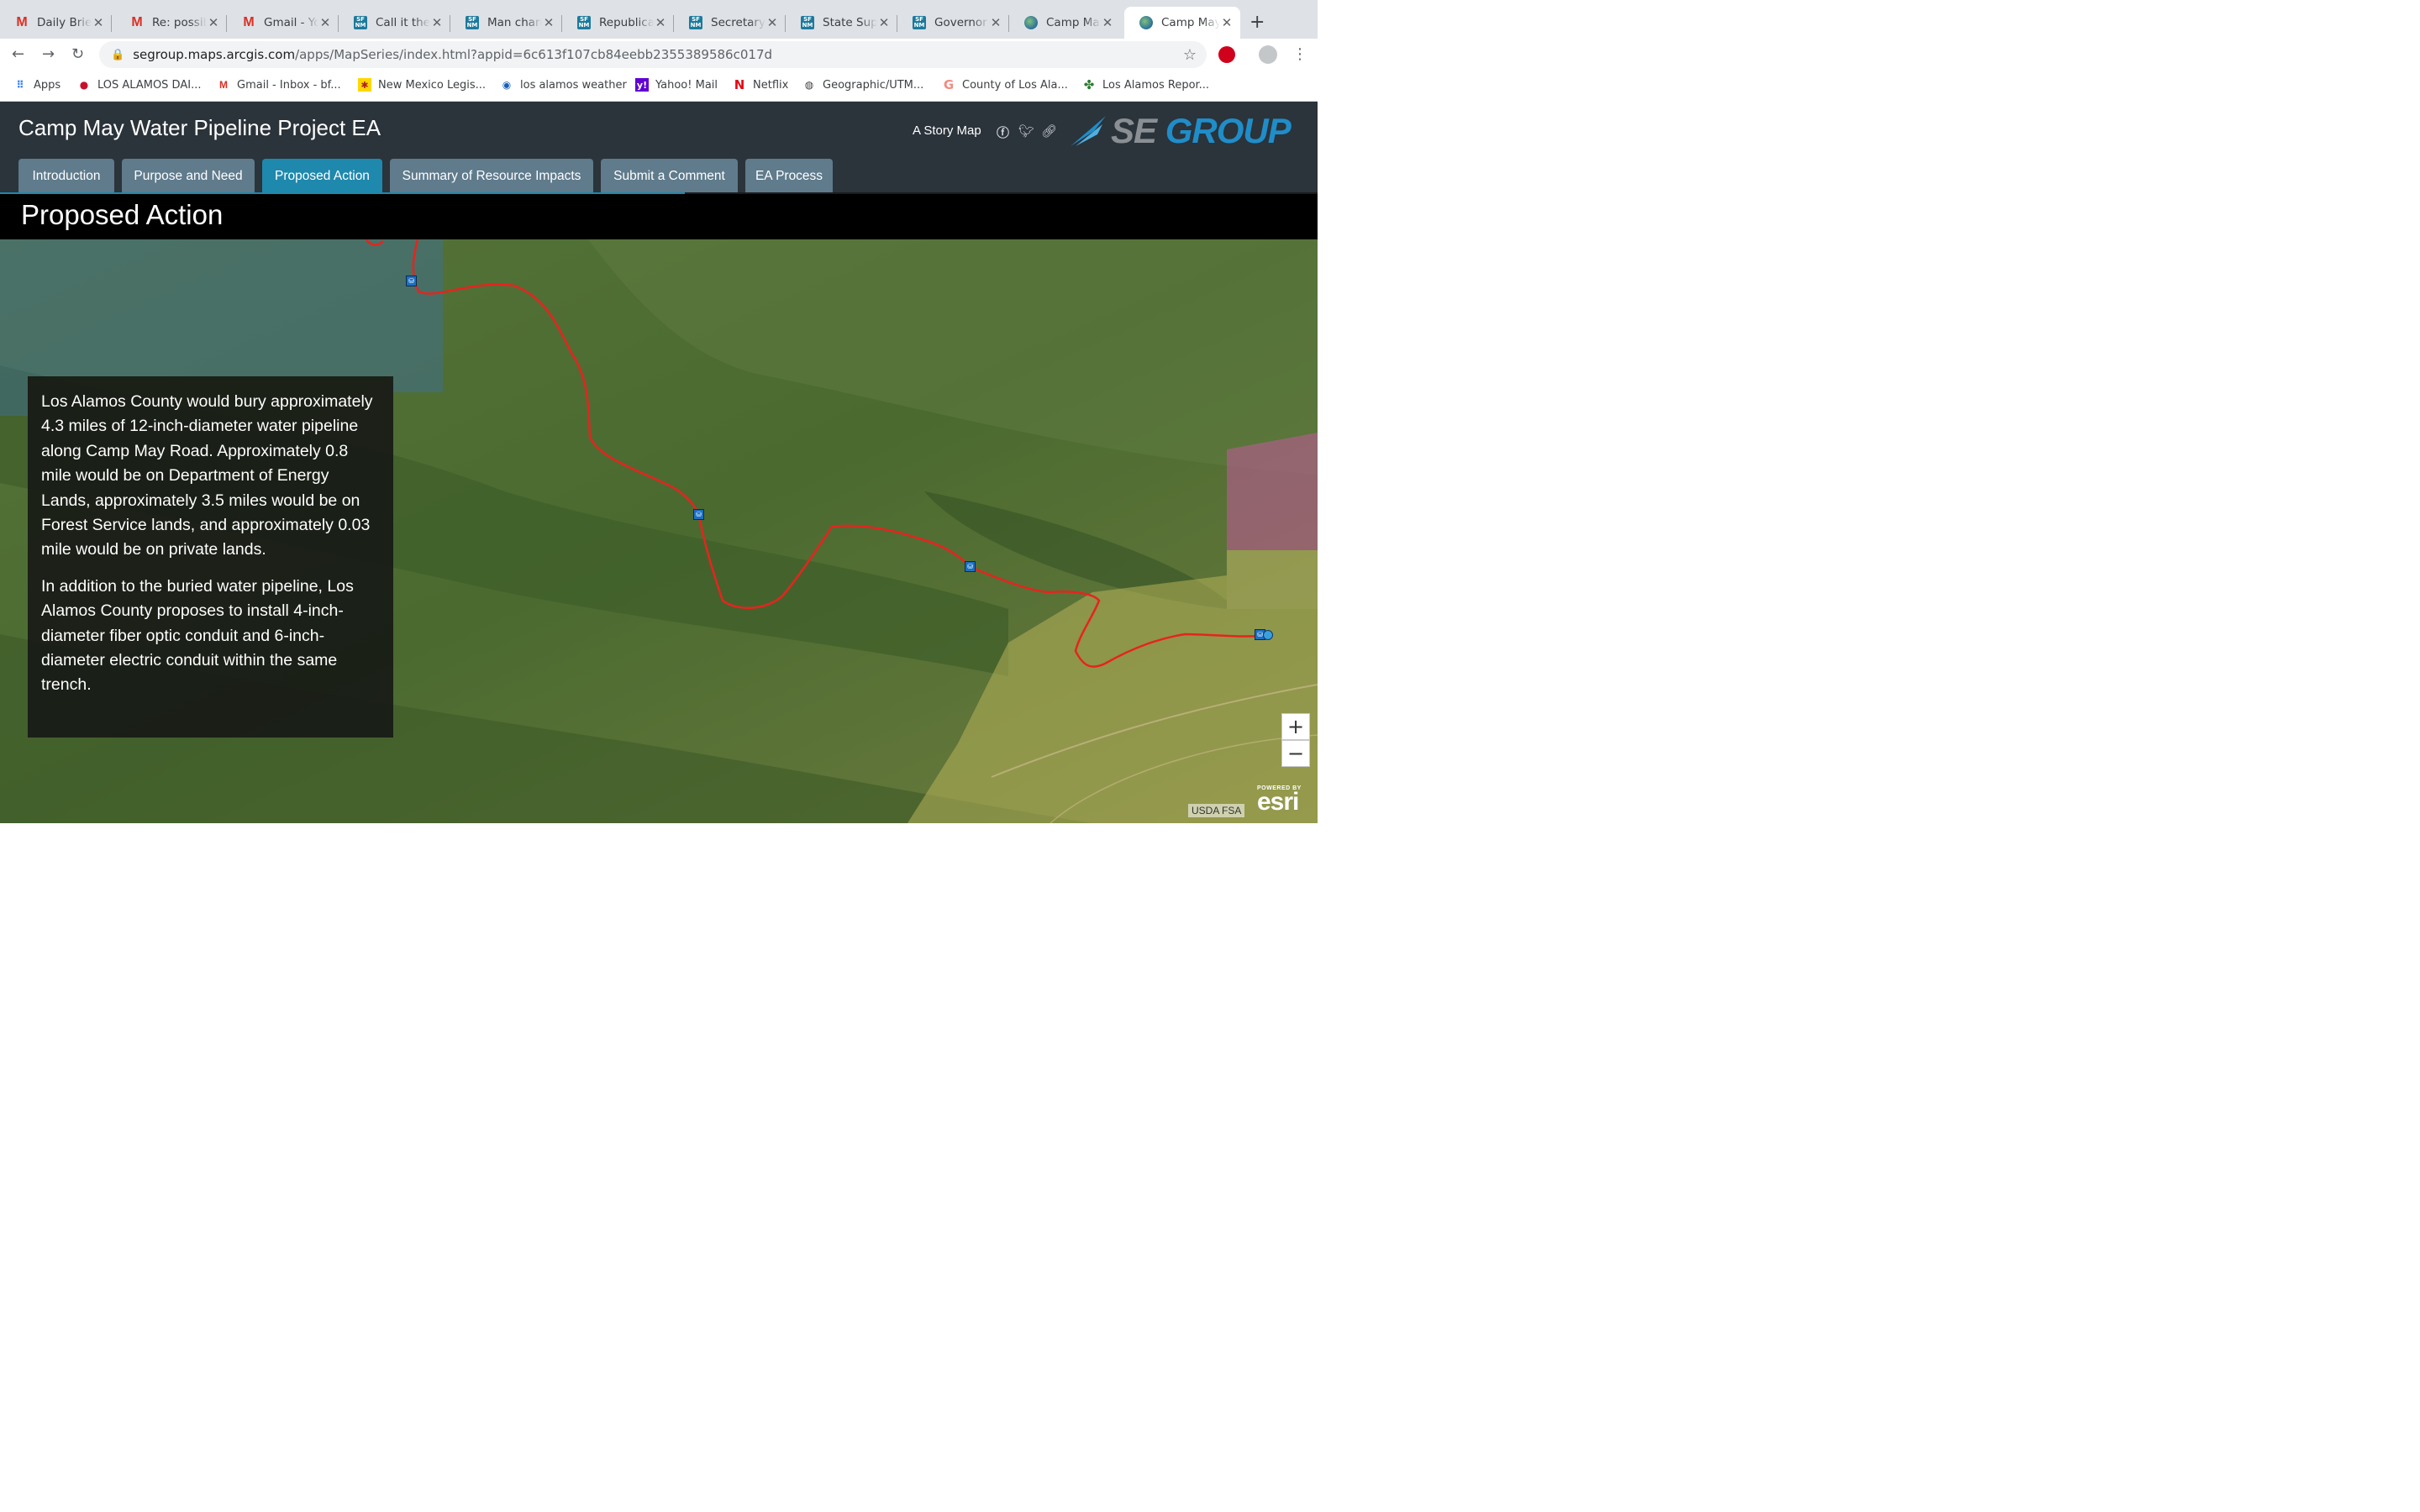  I want to click on browser-tab: M Daily Briefing ✕, so click(56, 23).